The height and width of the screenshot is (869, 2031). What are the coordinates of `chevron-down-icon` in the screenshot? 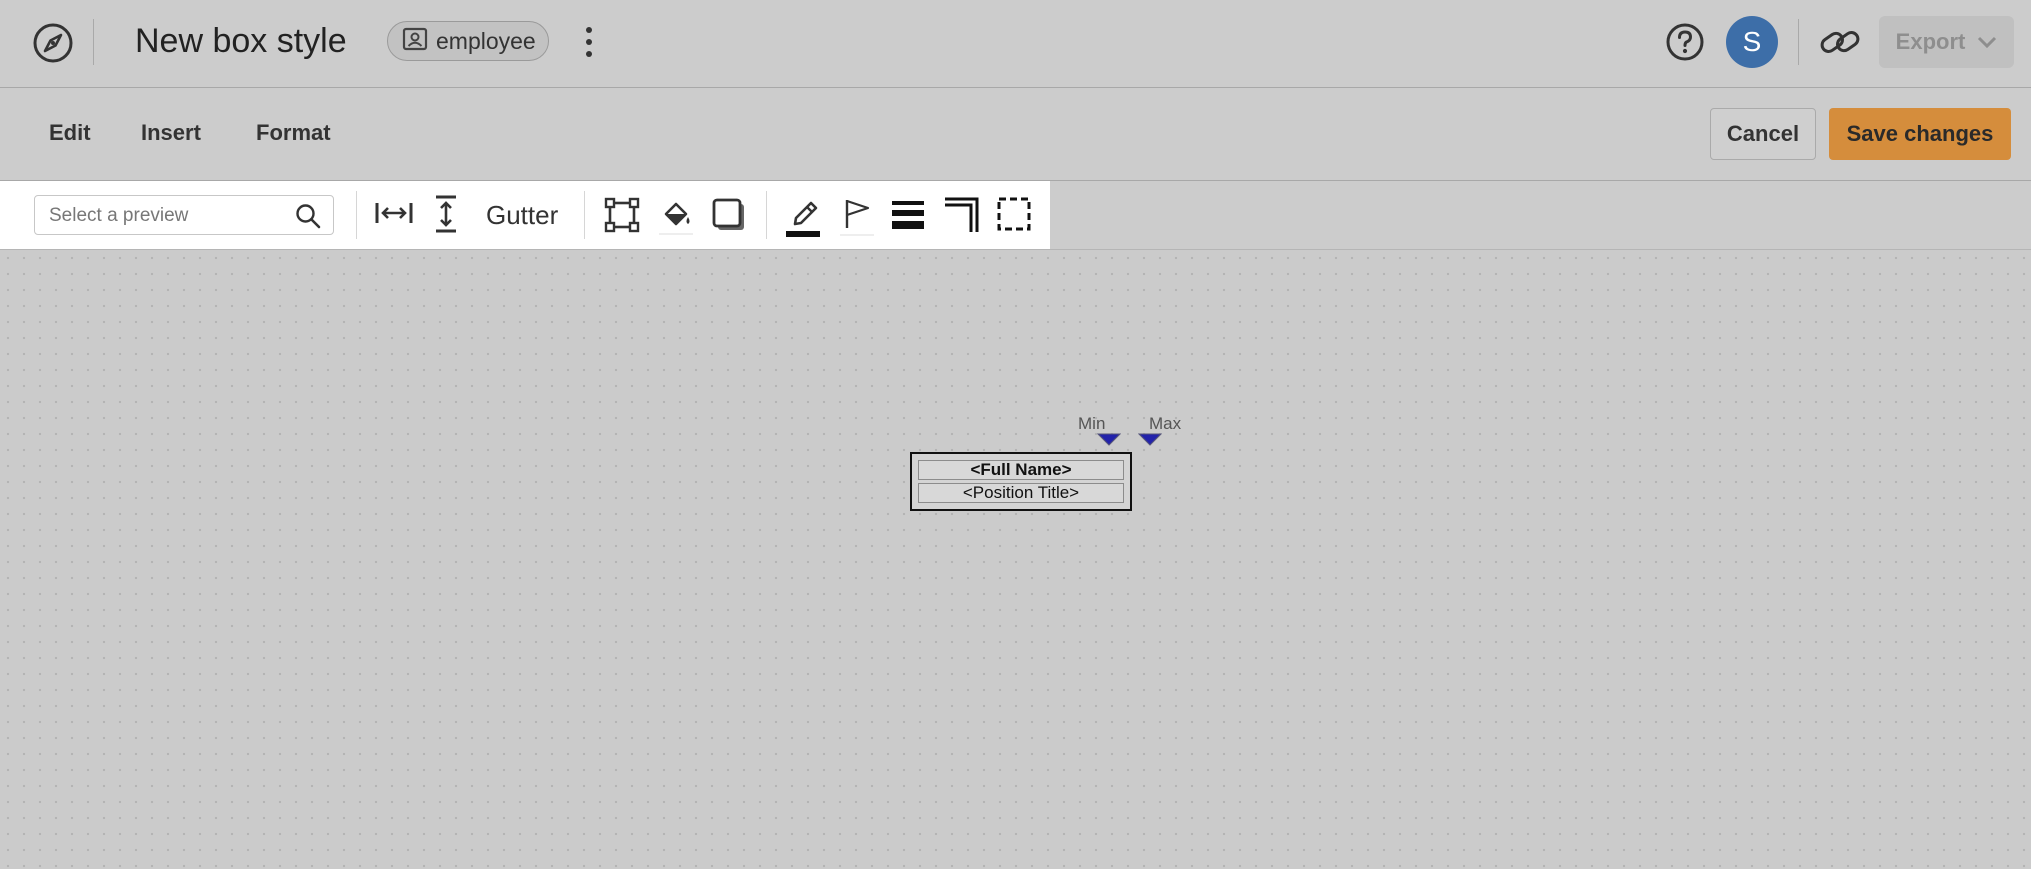 It's located at (1987, 42).